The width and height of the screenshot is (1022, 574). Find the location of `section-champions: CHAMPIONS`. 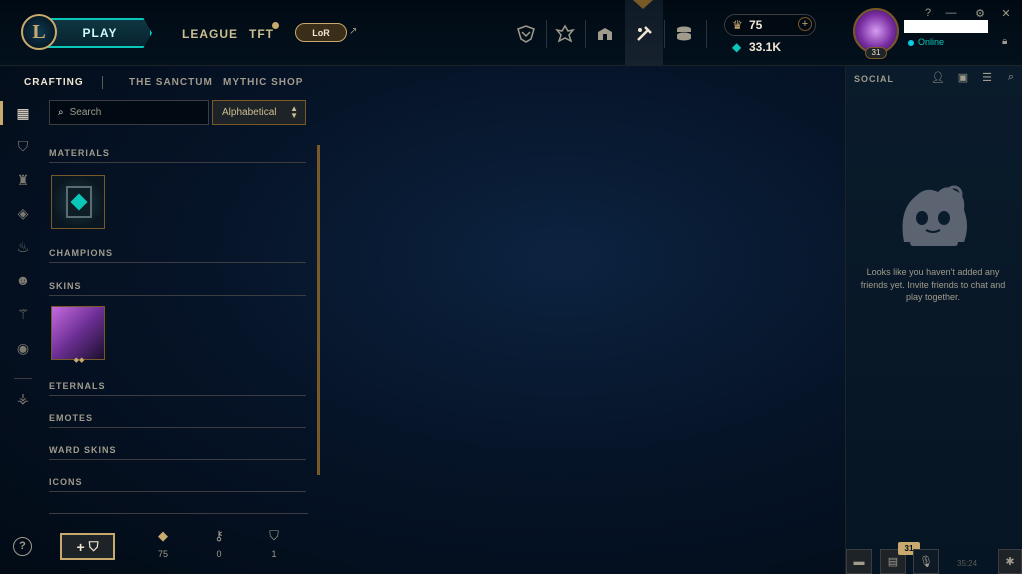

section-champions: CHAMPIONS is located at coordinates (81, 253).